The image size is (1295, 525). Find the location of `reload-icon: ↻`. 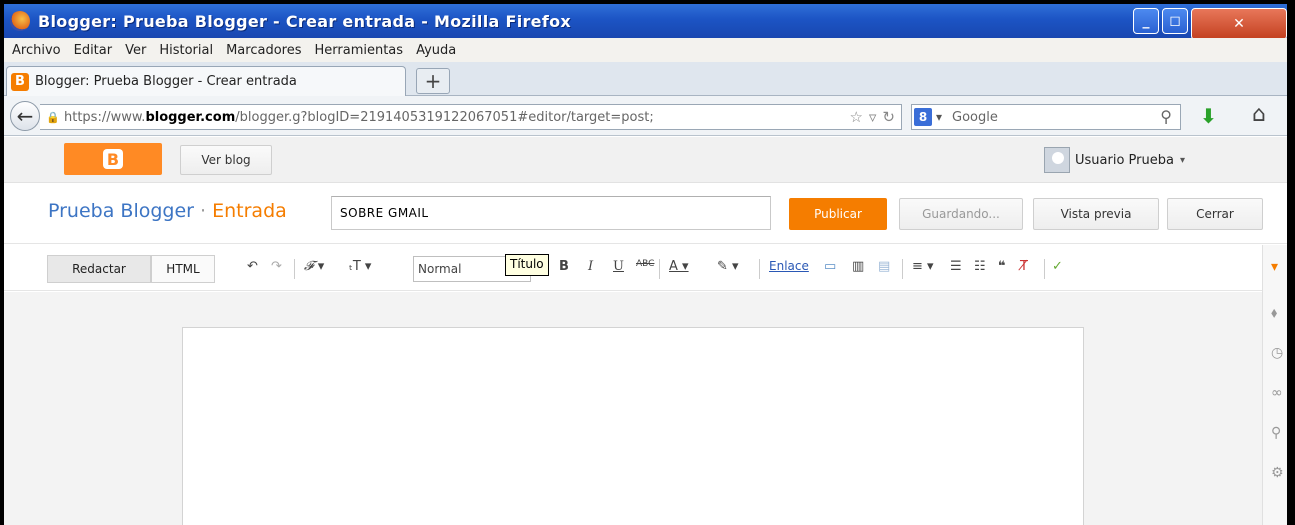

reload-icon: ↻ is located at coordinates (888, 117).